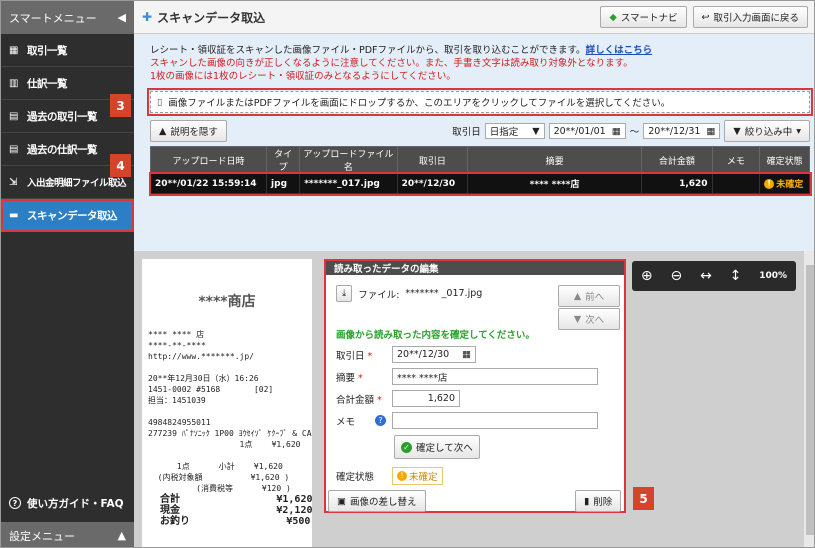  What do you see at coordinates (619, 50) in the screenshot?
I see `details-link: 詳しくはこちら` at bounding box center [619, 50].